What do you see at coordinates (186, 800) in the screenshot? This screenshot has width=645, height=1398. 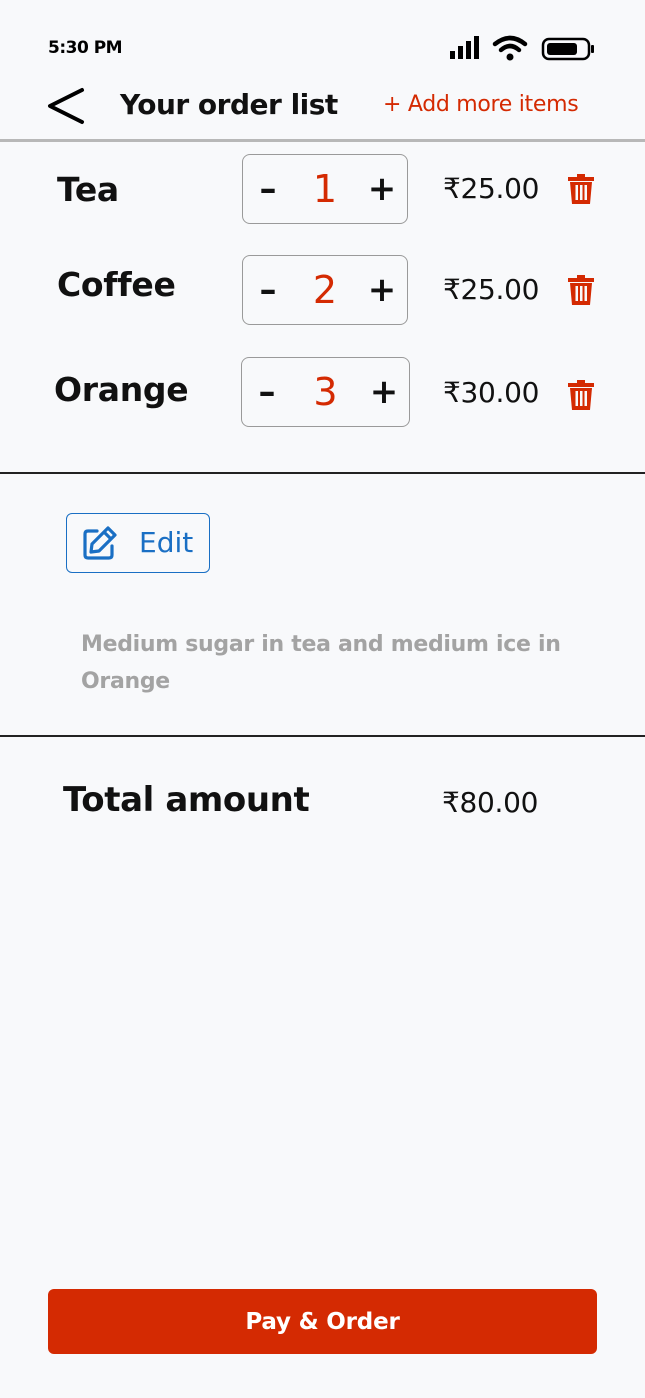 I see `total-amount-label: Total amount` at bounding box center [186, 800].